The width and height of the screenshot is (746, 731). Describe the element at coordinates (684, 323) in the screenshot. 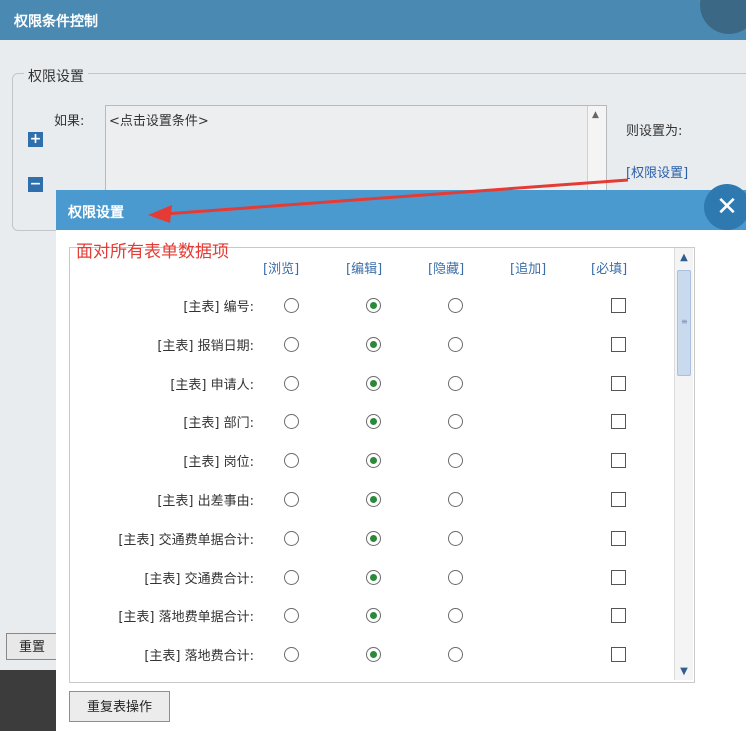

I see `scroll-thumb: ≡` at that location.